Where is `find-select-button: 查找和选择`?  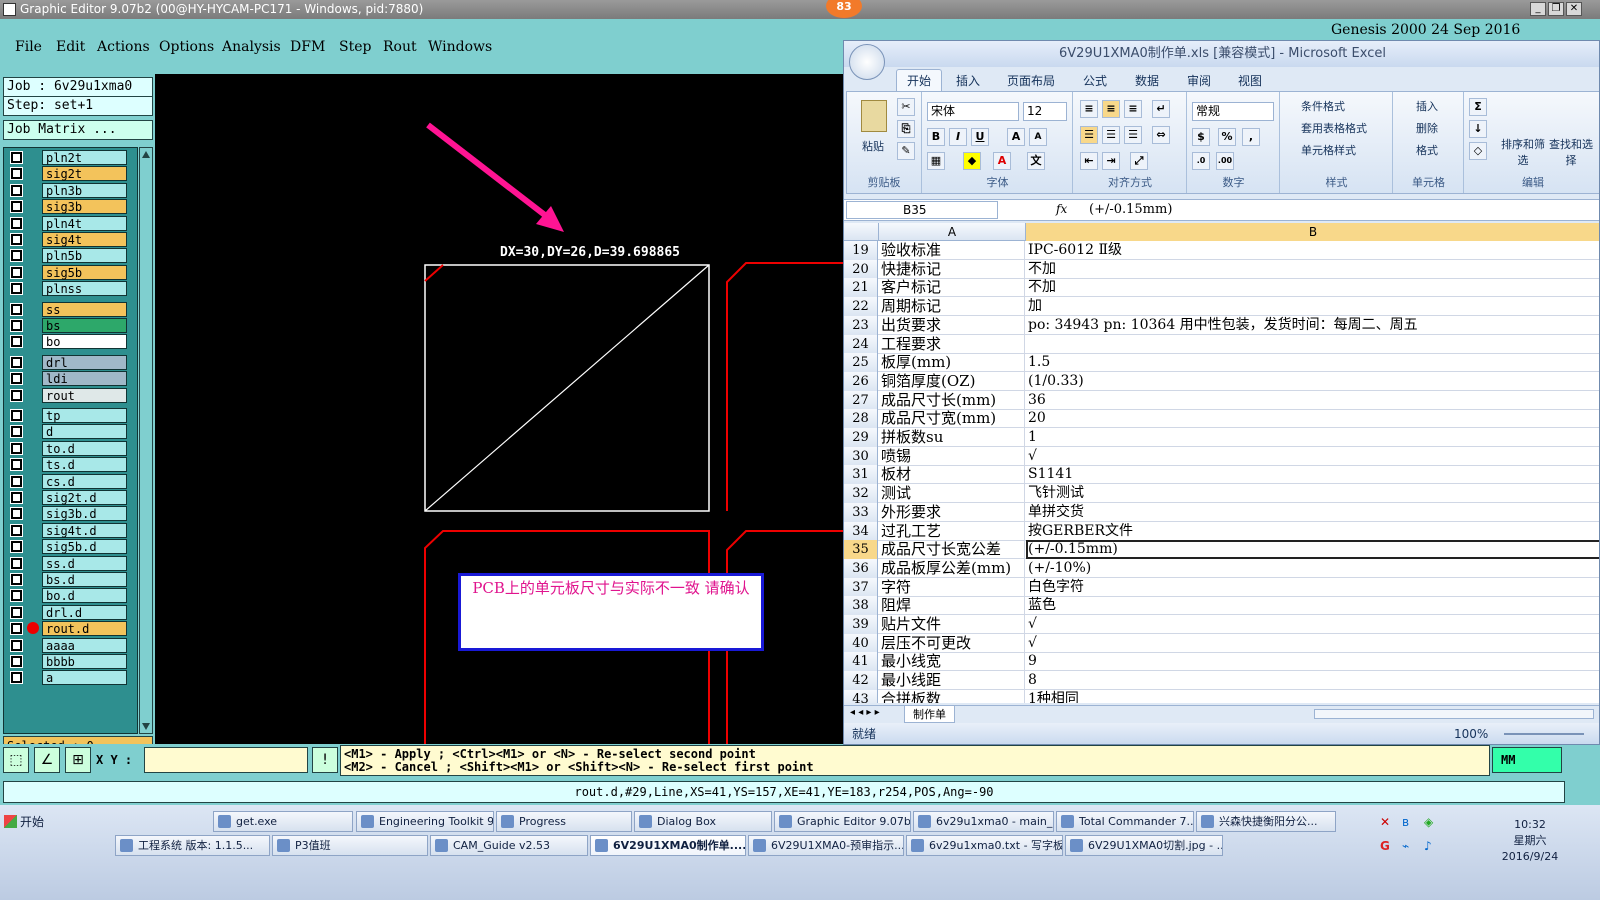
find-select-button: 查找和选择 is located at coordinates (1571, 152).